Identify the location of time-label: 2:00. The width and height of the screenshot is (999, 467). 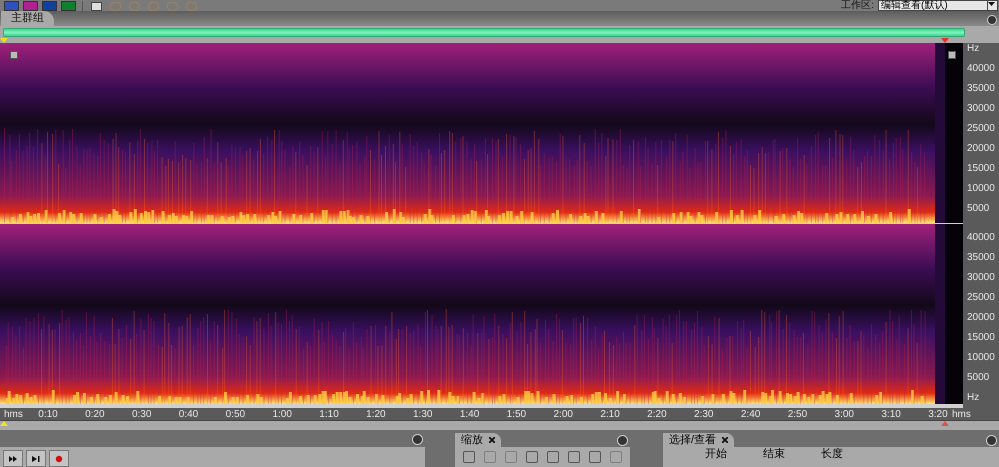
(563, 414).